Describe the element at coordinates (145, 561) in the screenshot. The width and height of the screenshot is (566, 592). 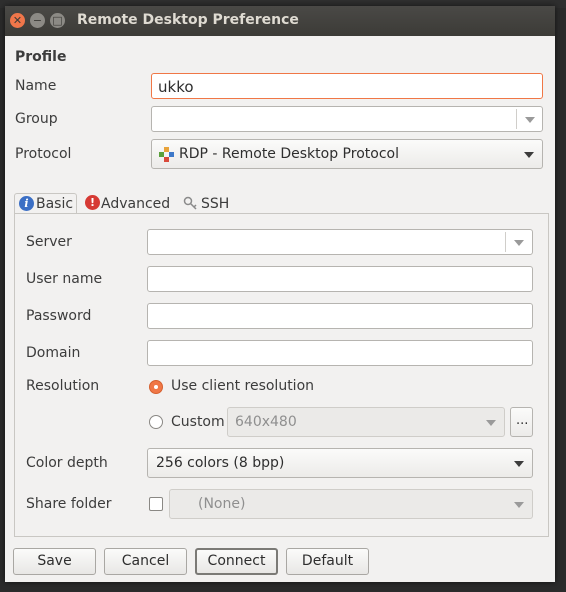
I see `cancel-button: Cancel` at that location.